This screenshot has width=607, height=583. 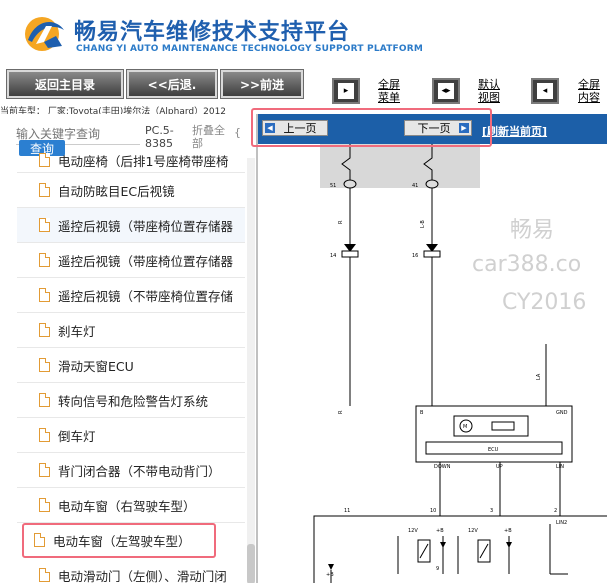 What do you see at coordinates (433, 511) in the screenshot?
I see `node-10-label: 10` at bounding box center [433, 511].